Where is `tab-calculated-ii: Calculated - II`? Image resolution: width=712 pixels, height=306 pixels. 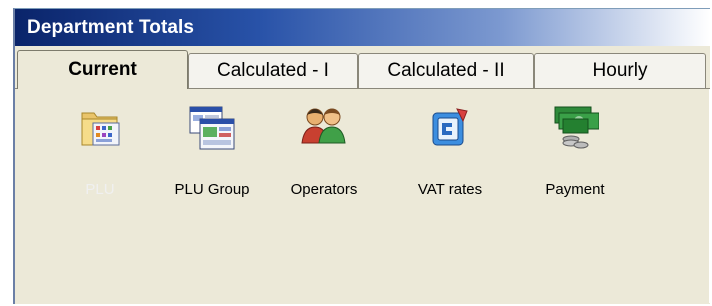 tab-calculated-ii: Calculated - II is located at coordinates (446, 70).